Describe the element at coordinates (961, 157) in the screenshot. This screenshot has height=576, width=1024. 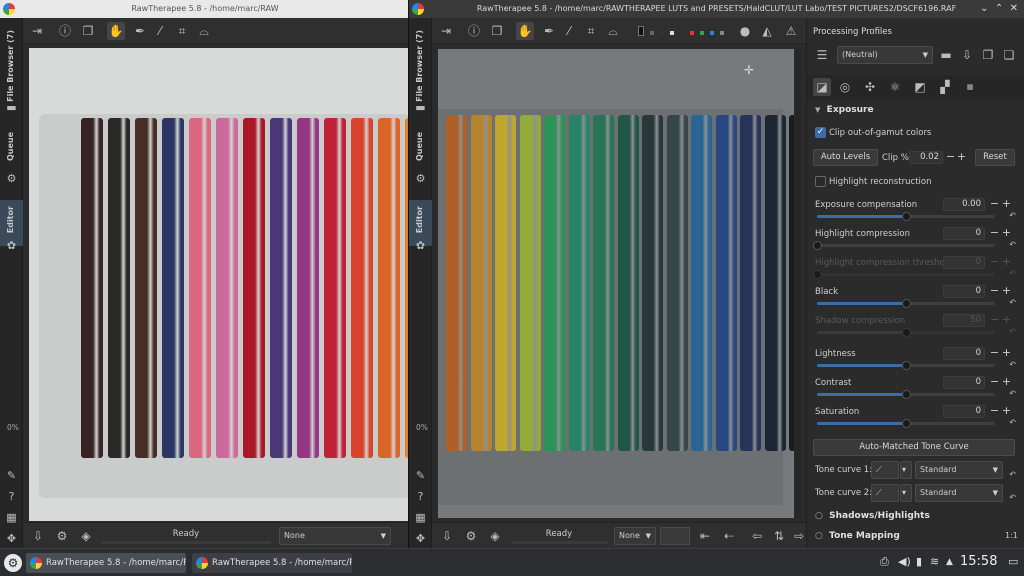
I see `clip-plus-button: +` at that location.